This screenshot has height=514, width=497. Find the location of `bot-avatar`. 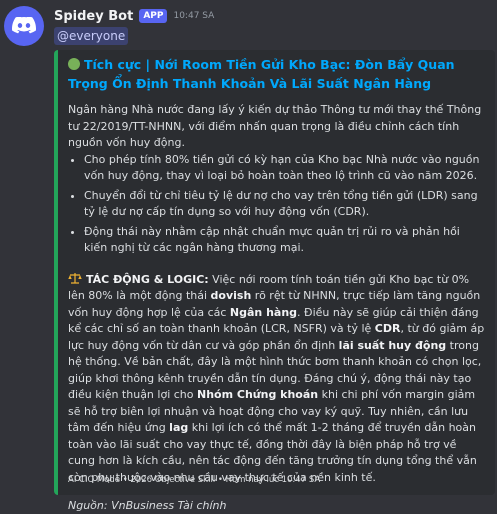

bot-avatar is located at coordinates (24, 26).